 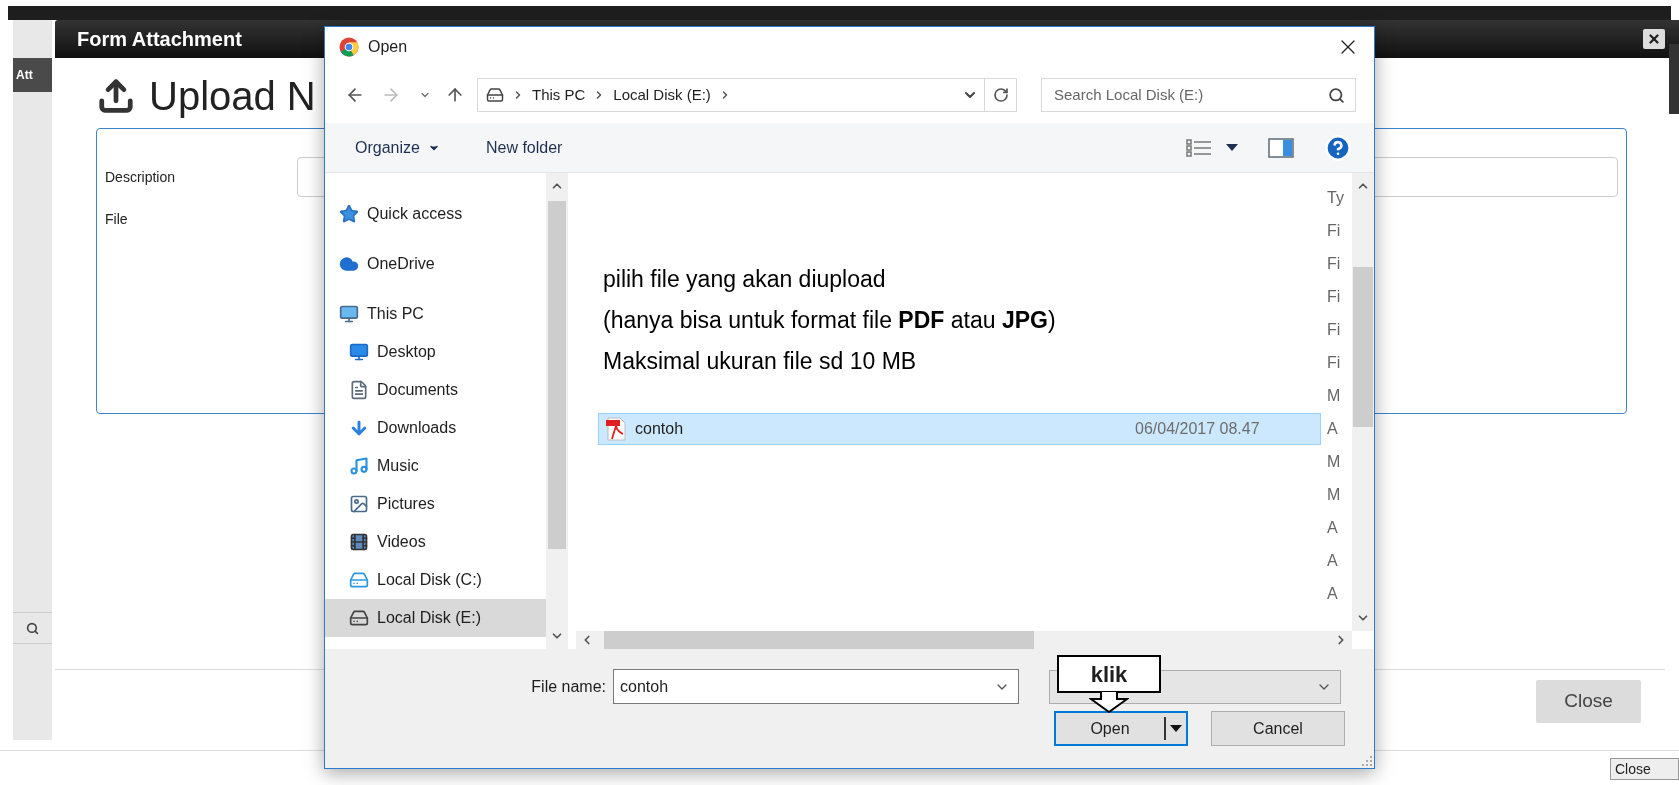 What do you see at coordinates (435, 352) in the screenshot?
I see `nav-item: Desktop` at bounding box center [435, 352].